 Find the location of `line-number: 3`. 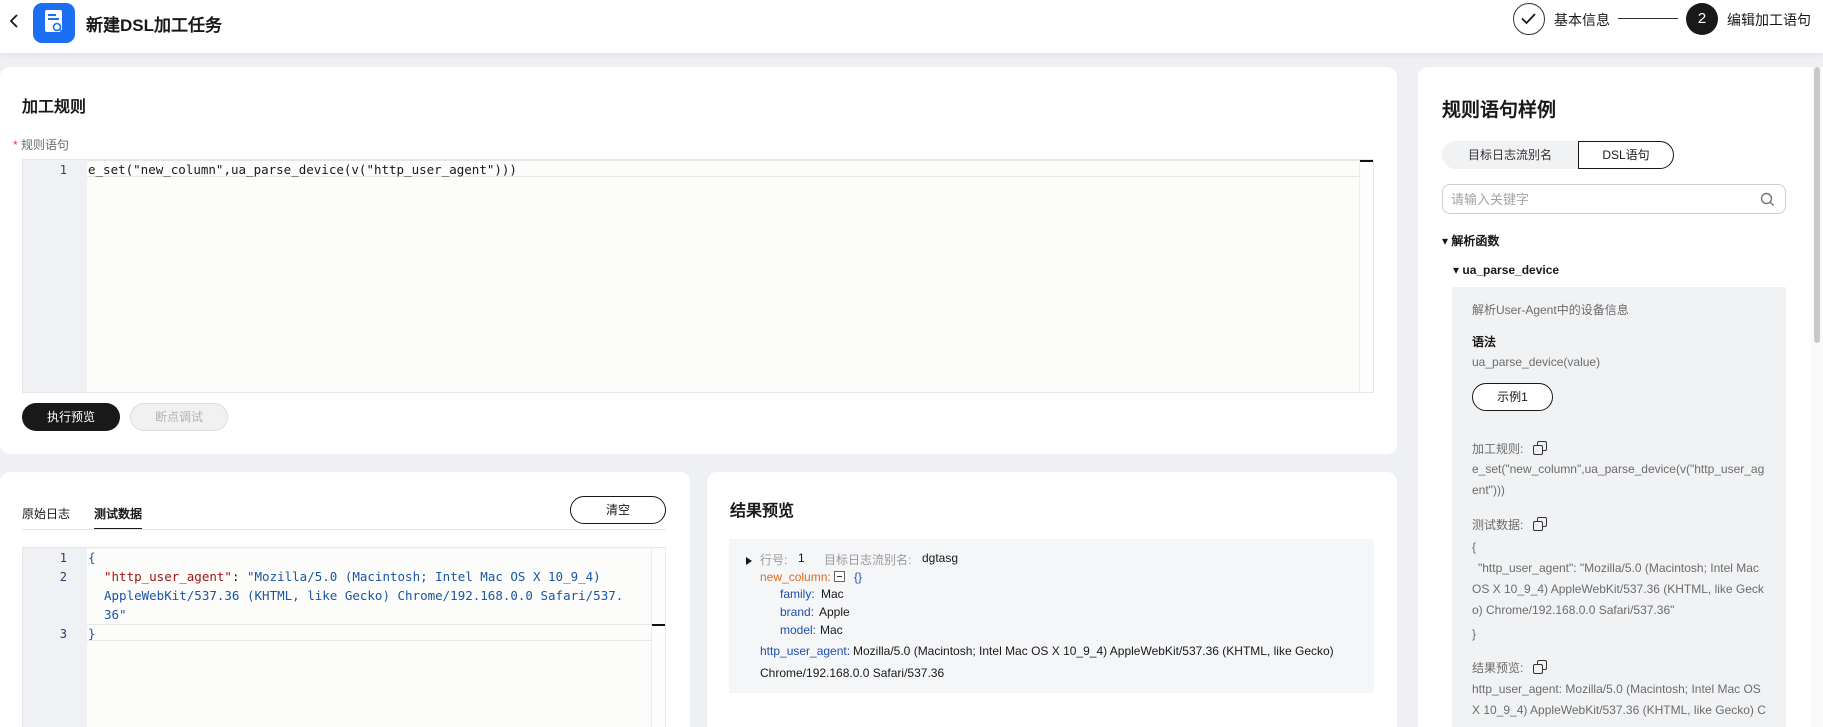

line-number: 3 is located at coordinates (63, 634).